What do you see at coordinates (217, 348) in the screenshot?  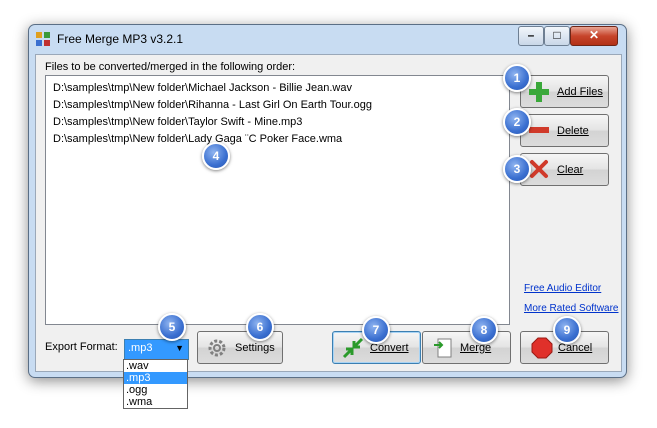 I see `gear-icon` at bounding box center [217, 348].